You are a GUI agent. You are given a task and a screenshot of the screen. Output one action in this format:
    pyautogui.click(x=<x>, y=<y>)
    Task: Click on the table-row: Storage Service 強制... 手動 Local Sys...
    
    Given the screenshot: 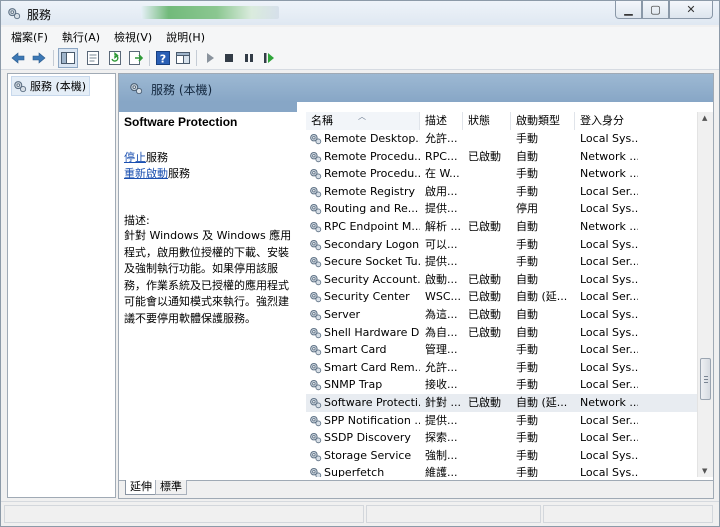 What is the action you would take?
    pyautogui.click(x=501, y=456)
    